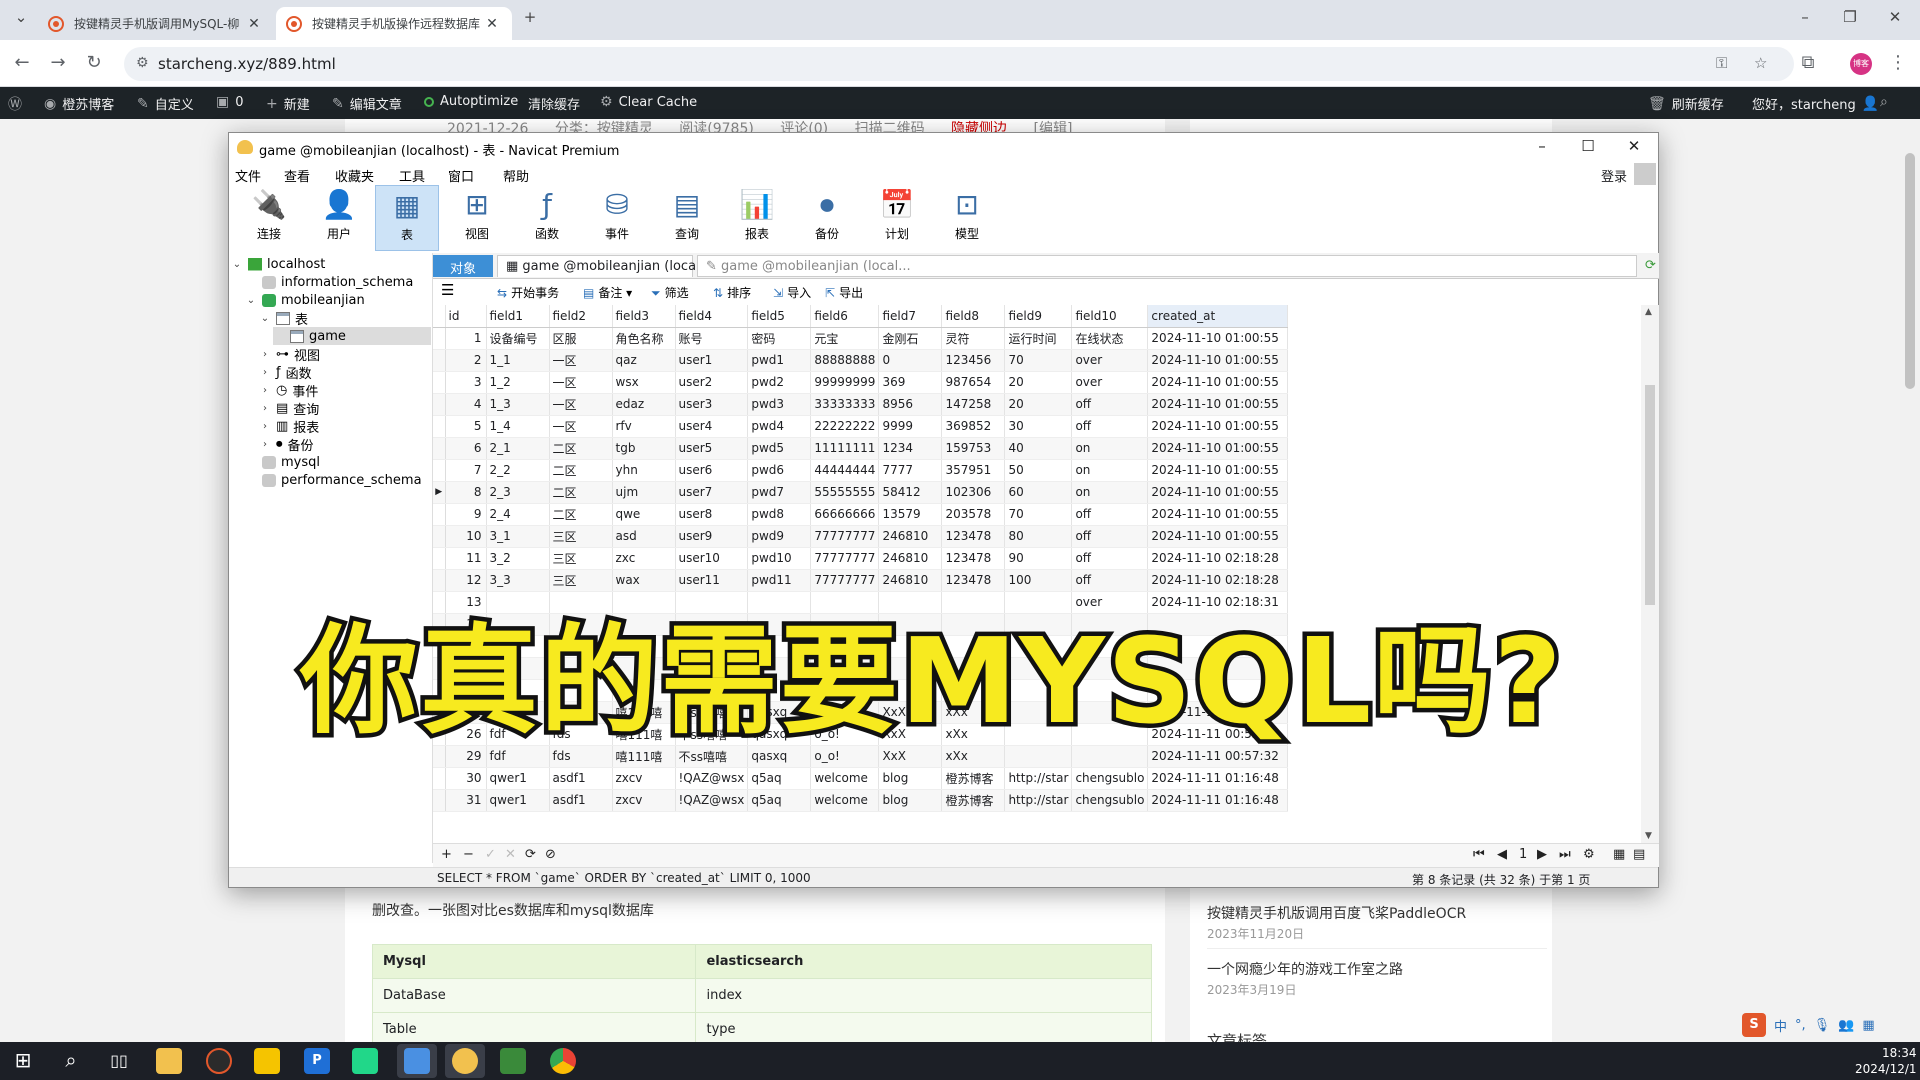  I want to click on grid-cell: 2_4, so click(518, 514).